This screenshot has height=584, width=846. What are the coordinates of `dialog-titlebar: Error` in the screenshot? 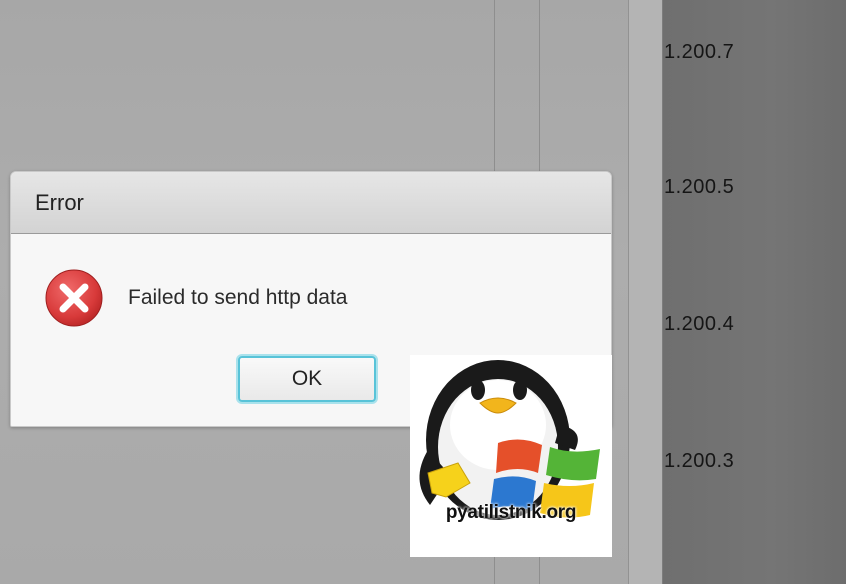 It's located at (311, 203).